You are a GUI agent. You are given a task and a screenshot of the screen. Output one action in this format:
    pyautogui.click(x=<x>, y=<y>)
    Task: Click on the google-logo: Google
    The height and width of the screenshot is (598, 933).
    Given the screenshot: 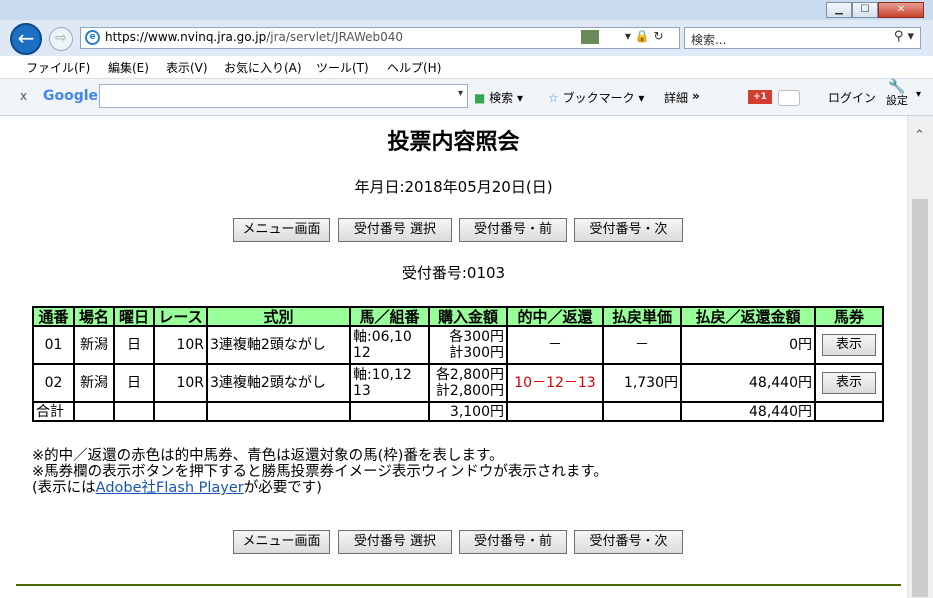 What is the action you would take?
    pyautogui.click(x=71, y=96)
    